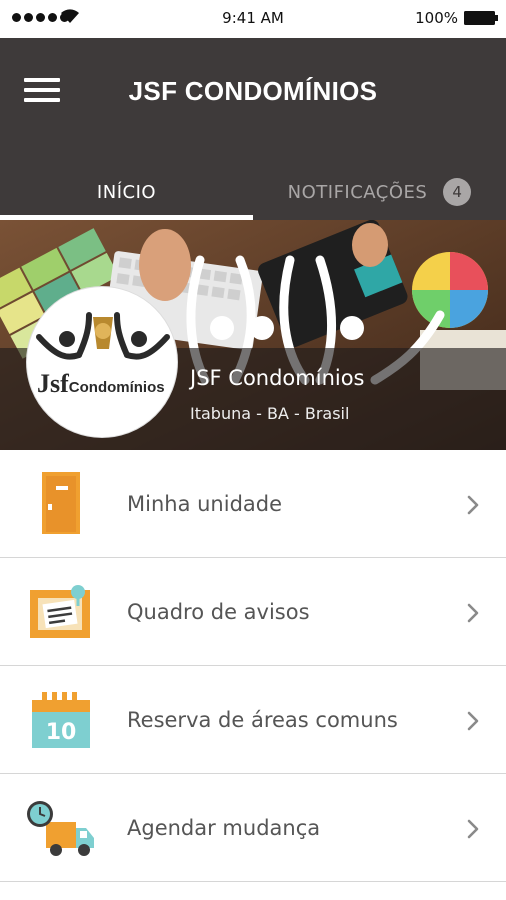  What do you see at coordinates (224, 828) in the screenshot?
I see `menu-item-label: Agendar mudança` at bounding box center [224, 828].